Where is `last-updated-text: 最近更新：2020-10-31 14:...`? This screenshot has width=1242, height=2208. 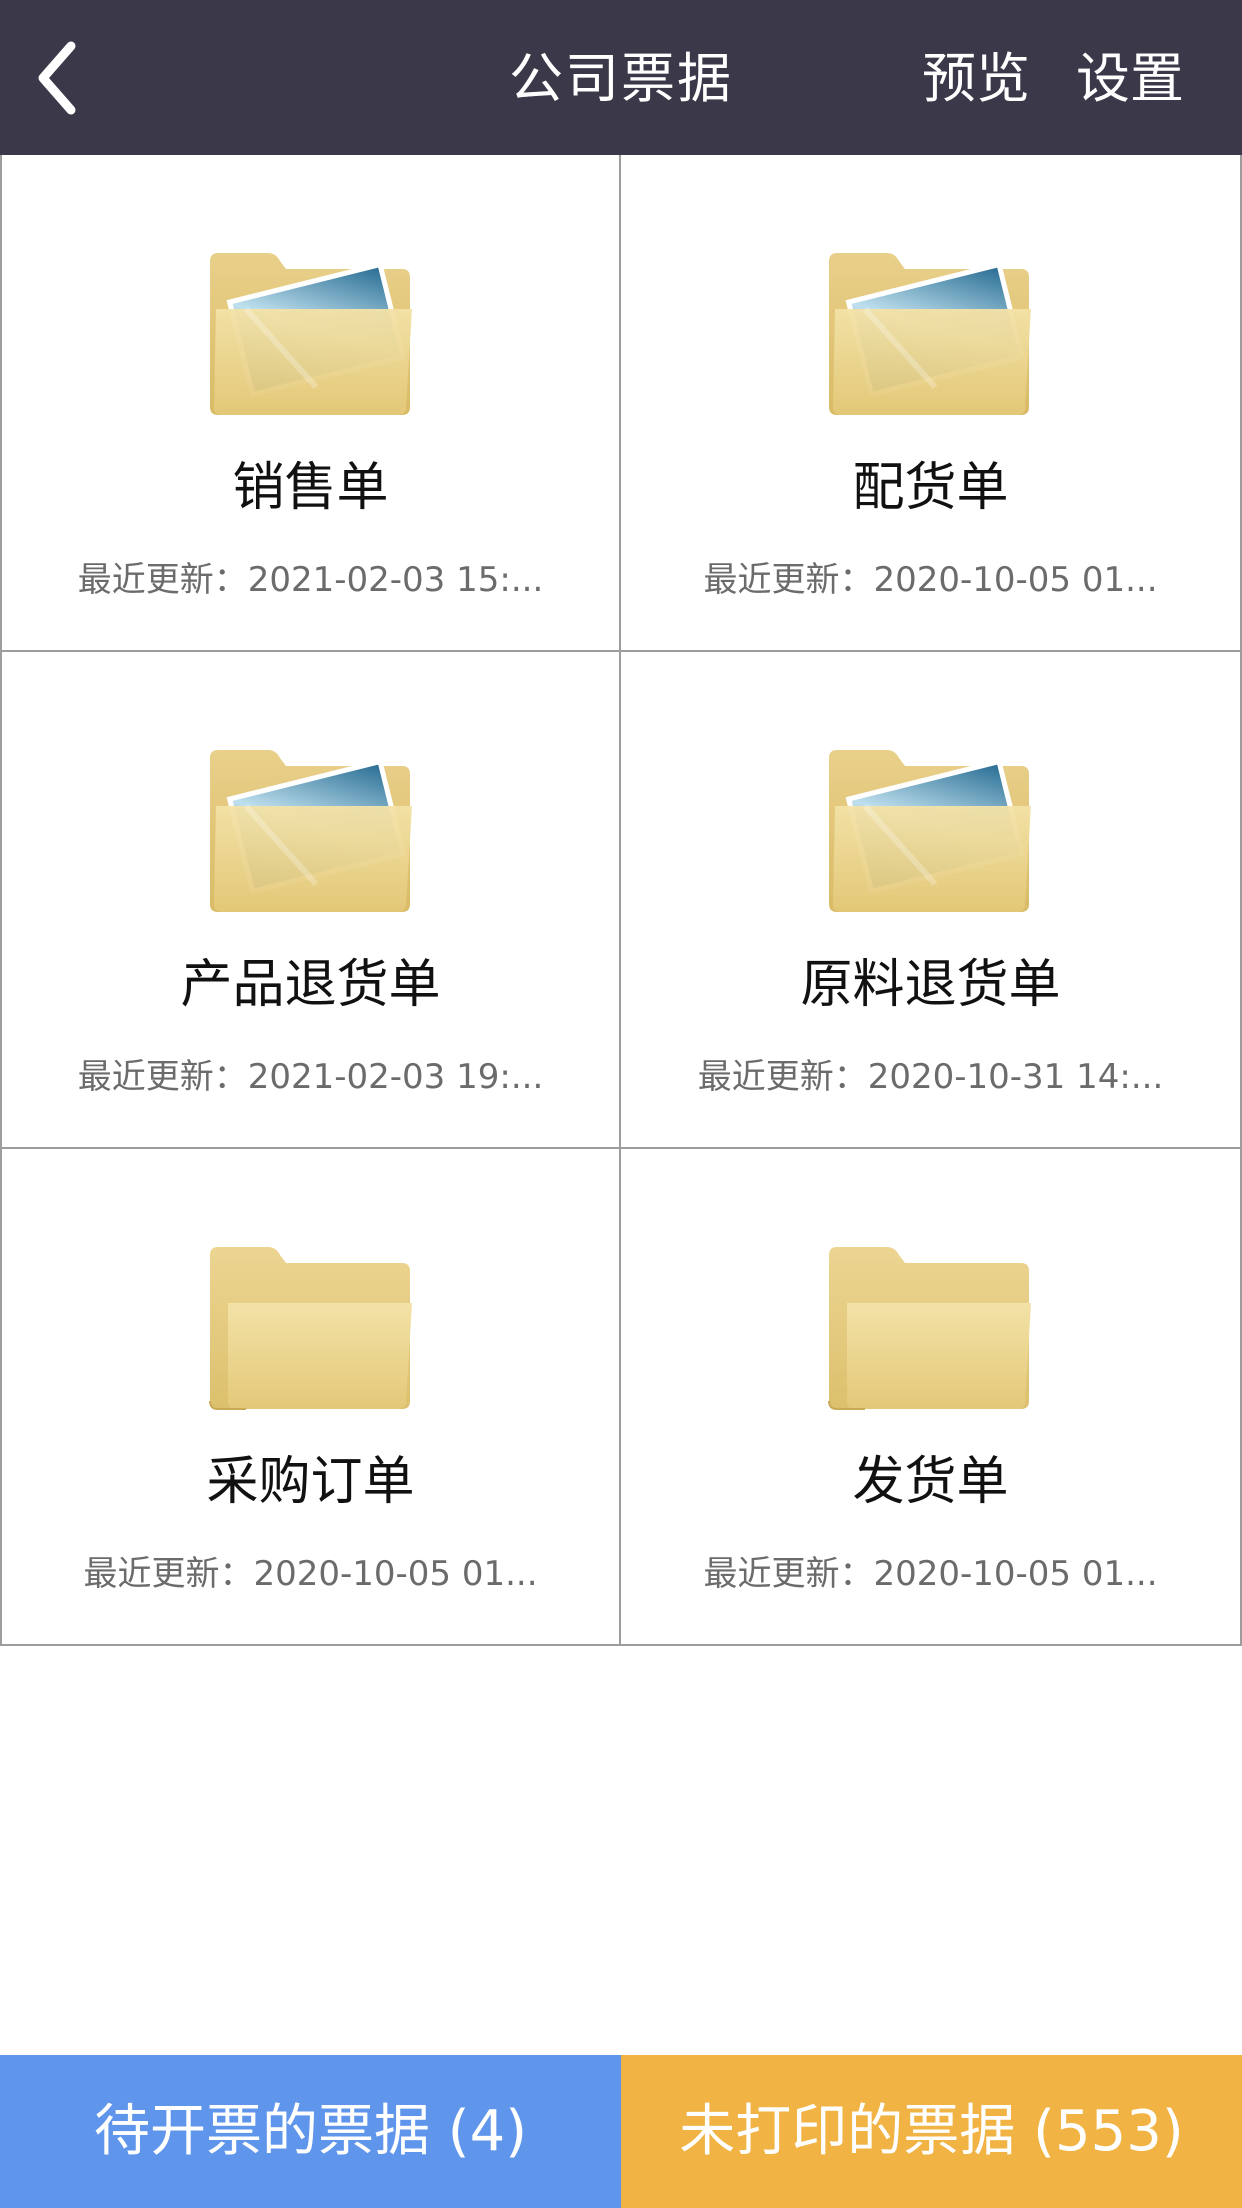
last-updated-text: 最近更新：2020-10-31 14:... is located at coordinates (930, 1077).